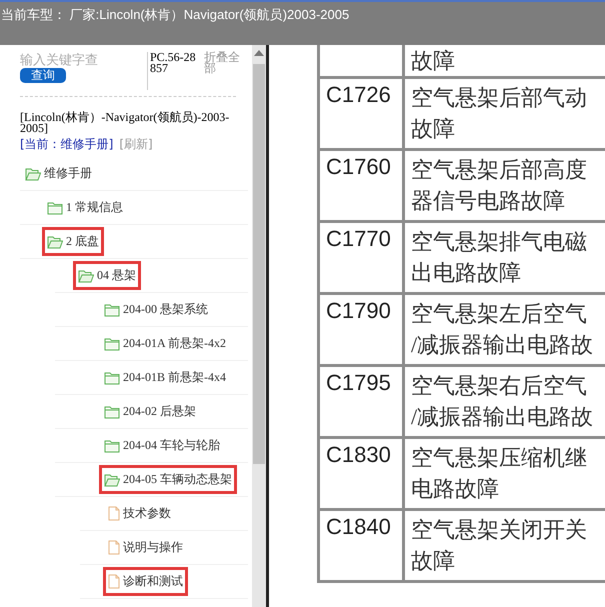  What do you see at coordinates (455, 489) in the screenshot?
I see `fault-description: 电路故障` at bounding box center [455, 489].